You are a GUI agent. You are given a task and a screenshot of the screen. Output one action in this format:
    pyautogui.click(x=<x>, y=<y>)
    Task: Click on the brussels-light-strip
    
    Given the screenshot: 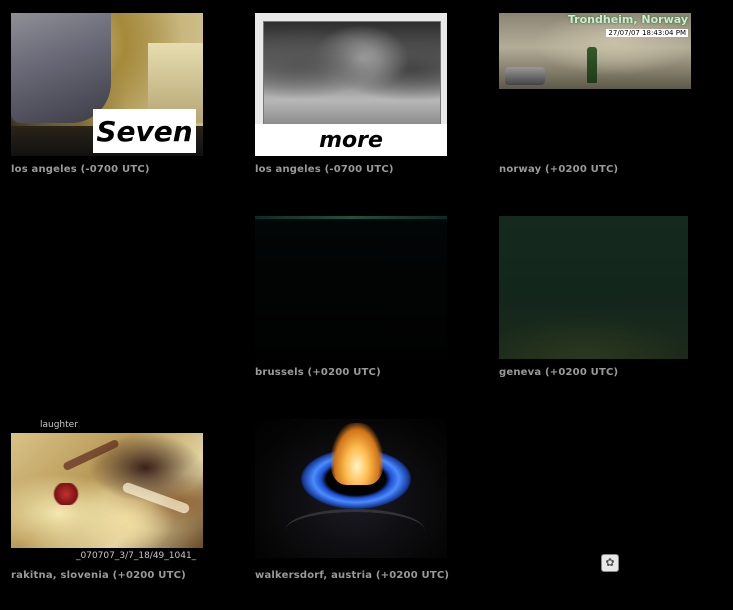 What is the action you would take?
    pyautogui.click(x=351, y=217)
    